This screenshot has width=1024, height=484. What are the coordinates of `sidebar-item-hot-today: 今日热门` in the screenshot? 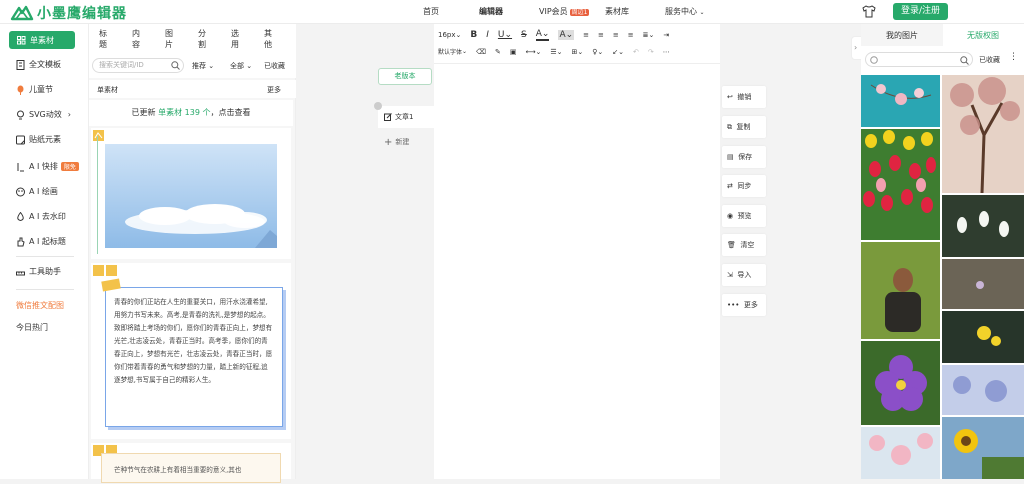 It's located at (32, 327).